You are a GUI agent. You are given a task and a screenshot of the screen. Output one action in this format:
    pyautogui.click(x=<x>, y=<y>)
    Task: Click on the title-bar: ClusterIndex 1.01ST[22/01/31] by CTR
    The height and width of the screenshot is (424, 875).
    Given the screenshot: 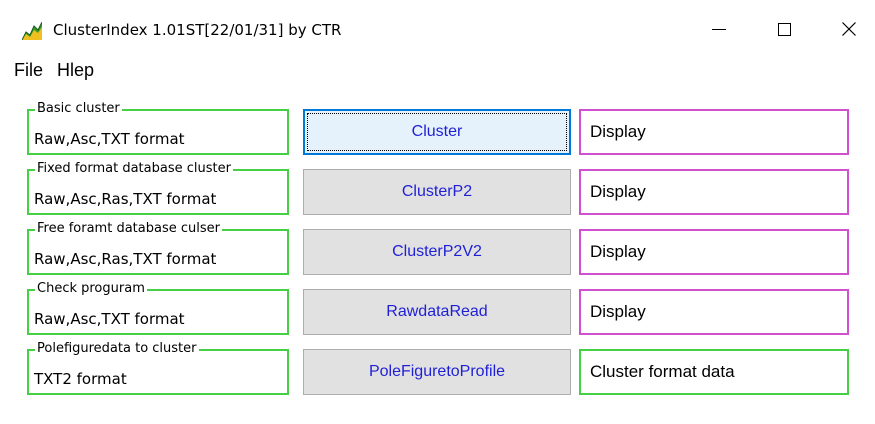 What is the action you would take?
    pyautogui.click(x=437, y=29)
    